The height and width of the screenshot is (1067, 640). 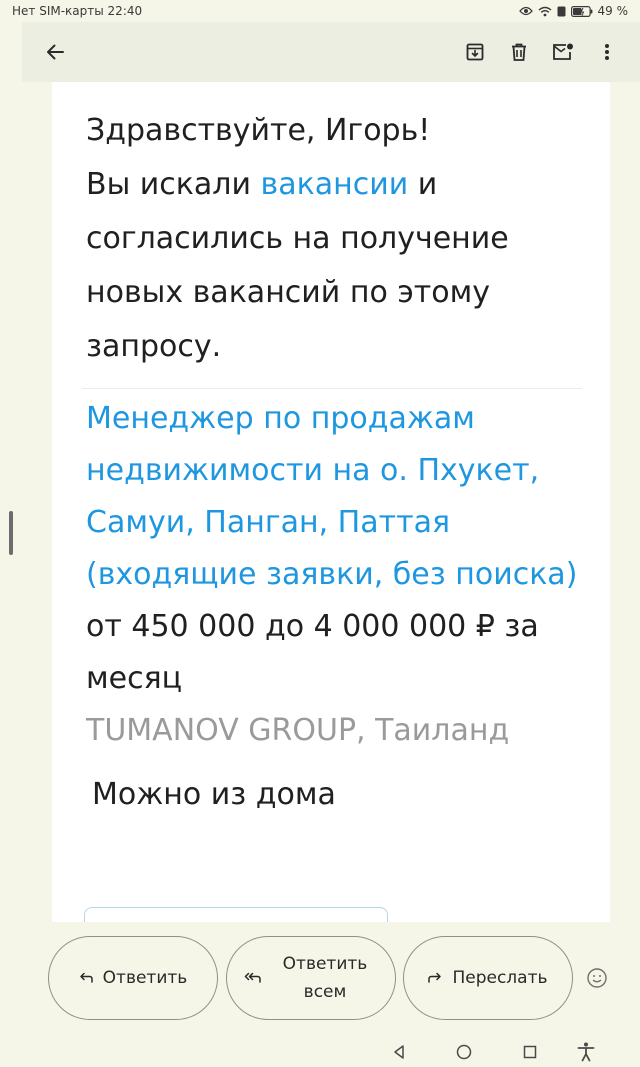 I want to click on back-button, so click(x=55, y=52).